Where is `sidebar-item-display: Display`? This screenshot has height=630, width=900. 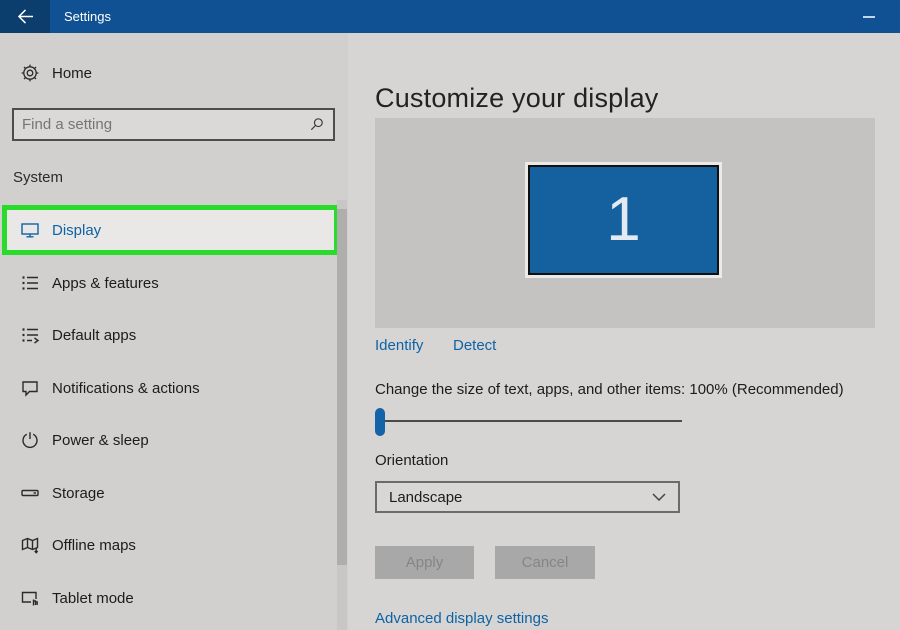
sidebar-item-display: Display is located at coordinates (170, 230).